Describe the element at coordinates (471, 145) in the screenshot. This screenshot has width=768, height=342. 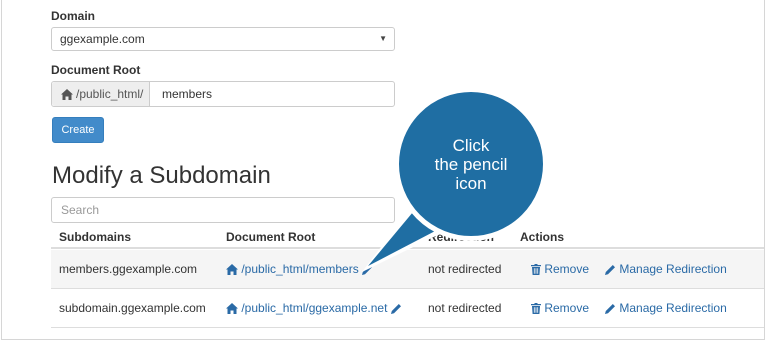
I see `callout-line: Click` at that location.